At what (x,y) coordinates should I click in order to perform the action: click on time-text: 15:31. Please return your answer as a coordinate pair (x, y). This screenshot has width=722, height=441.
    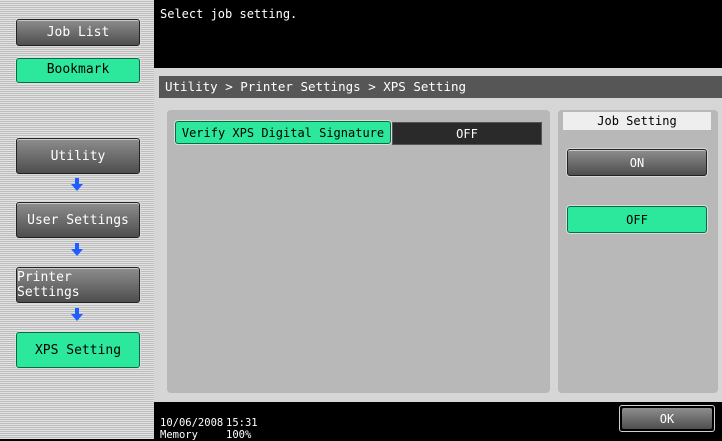
    Looking at the image, I should click on (242, 423).